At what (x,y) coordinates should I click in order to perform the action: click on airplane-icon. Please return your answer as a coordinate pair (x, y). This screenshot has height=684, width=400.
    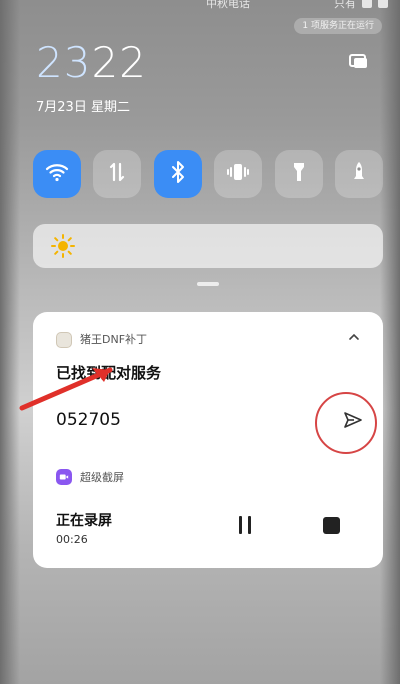
    Looking at the image, I should click on (359, 174).